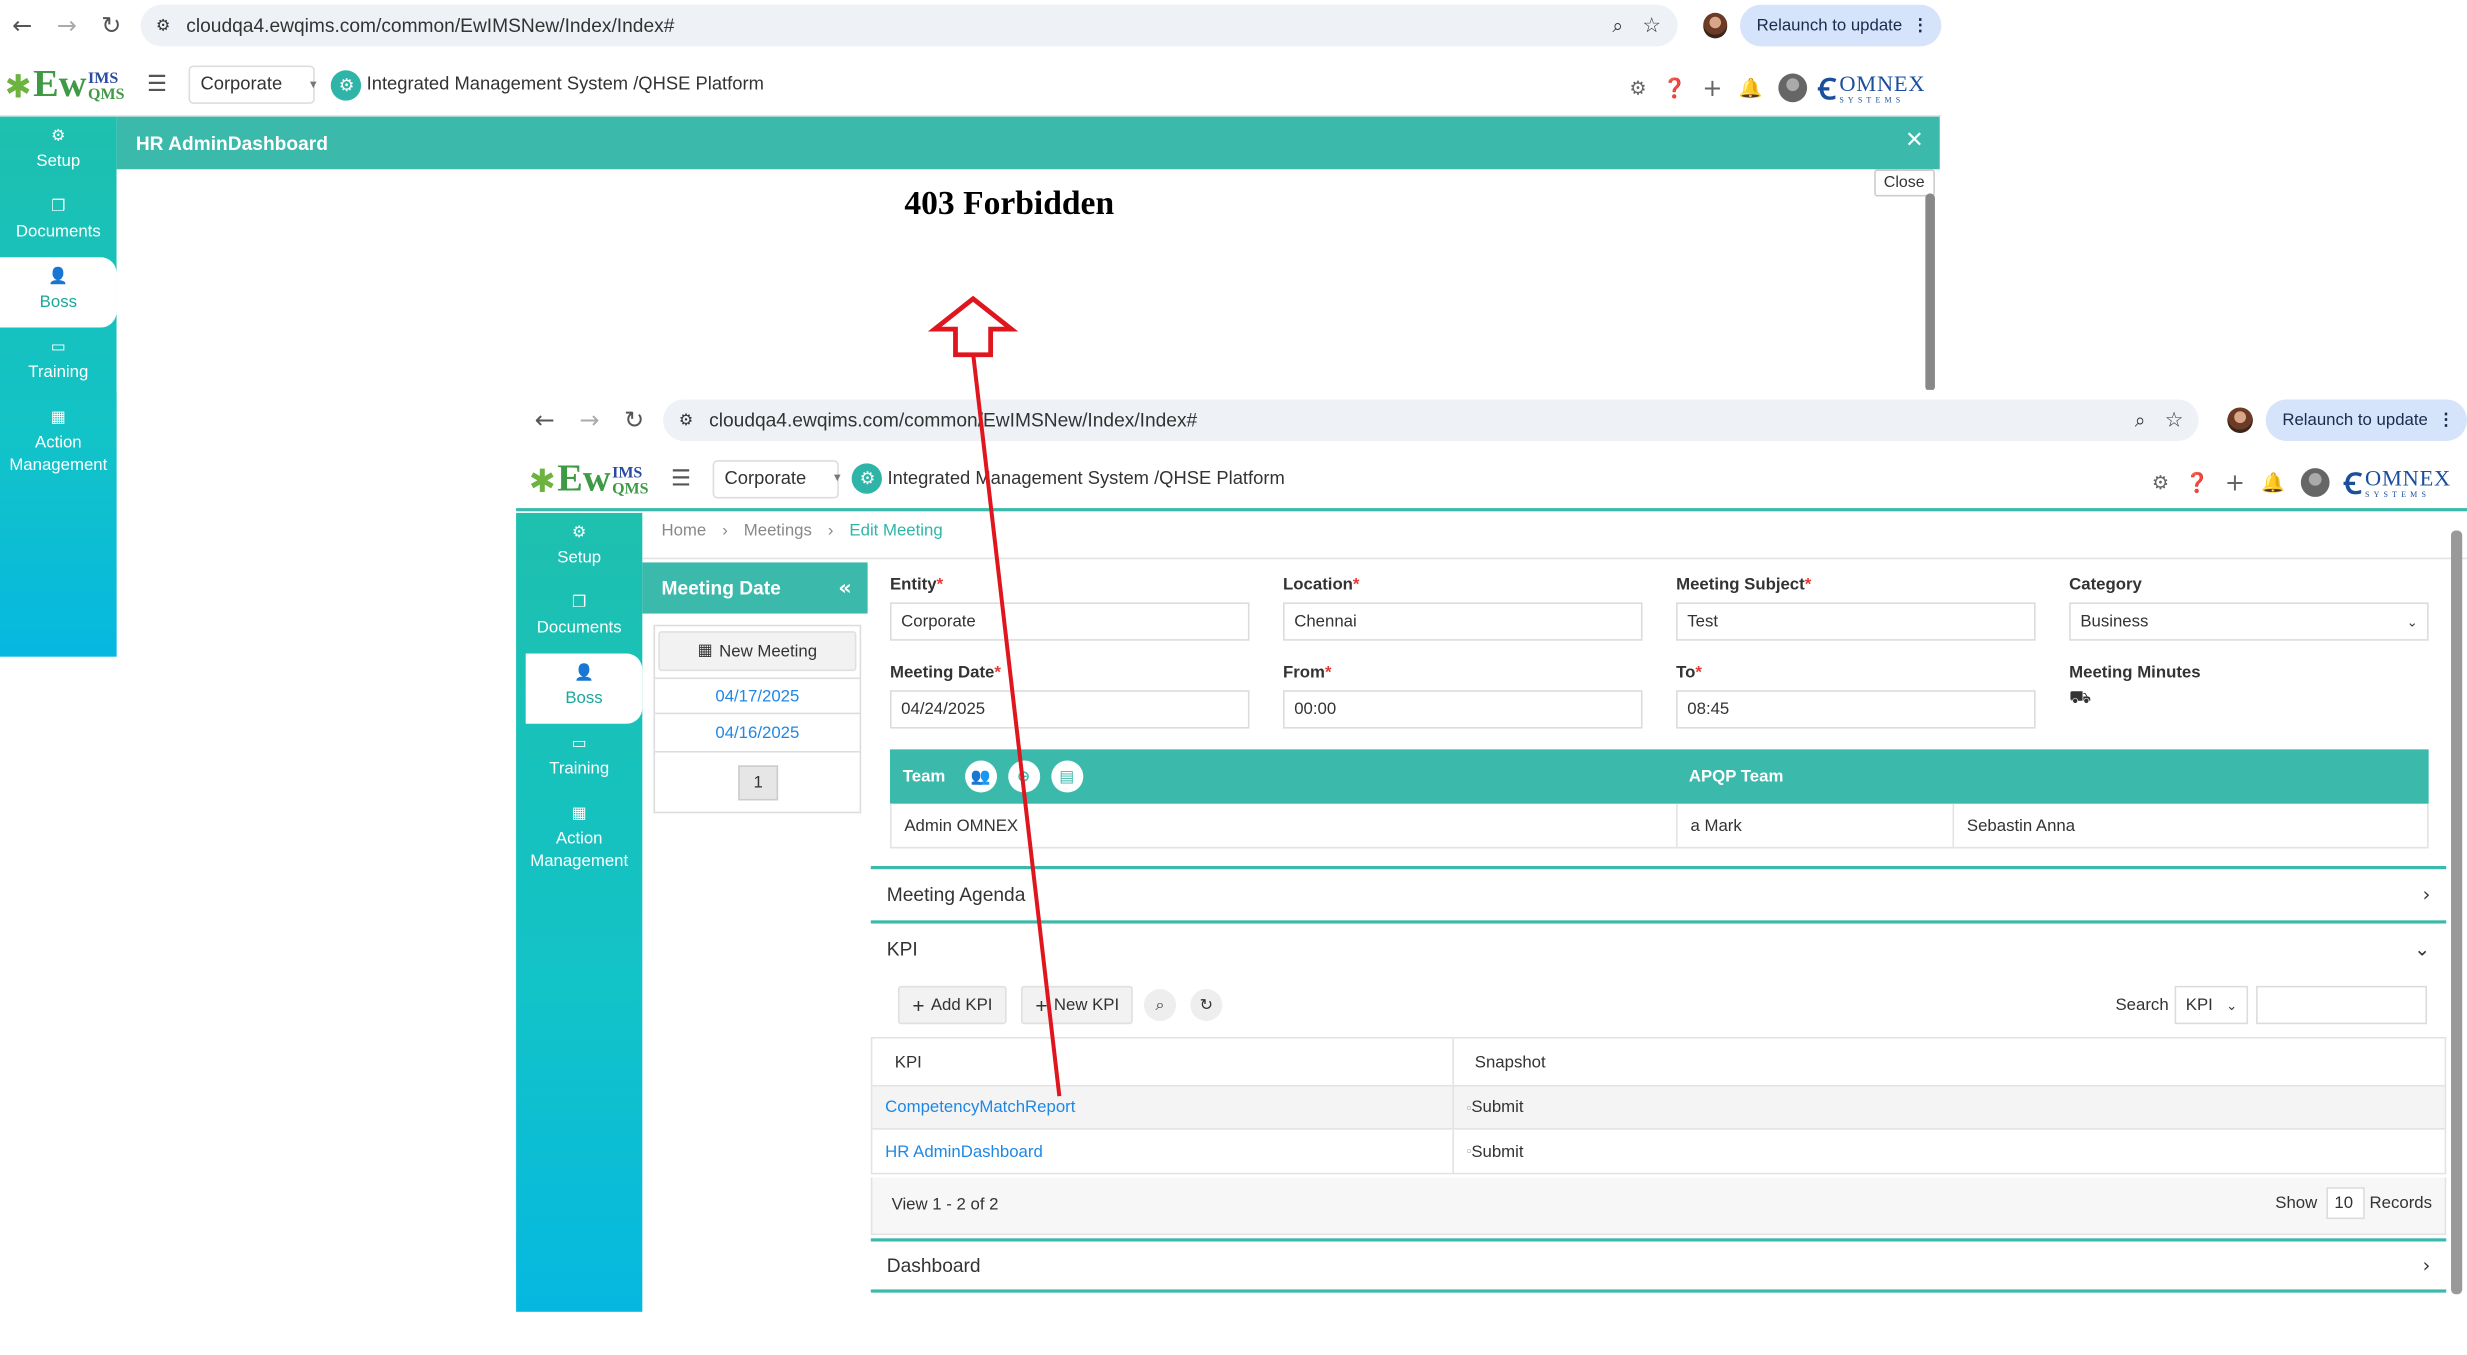  What do you see at coordinates (1016, 724) in the screenshot?
I see `annotation-arrow-line` at bounding box center [1016, 724].